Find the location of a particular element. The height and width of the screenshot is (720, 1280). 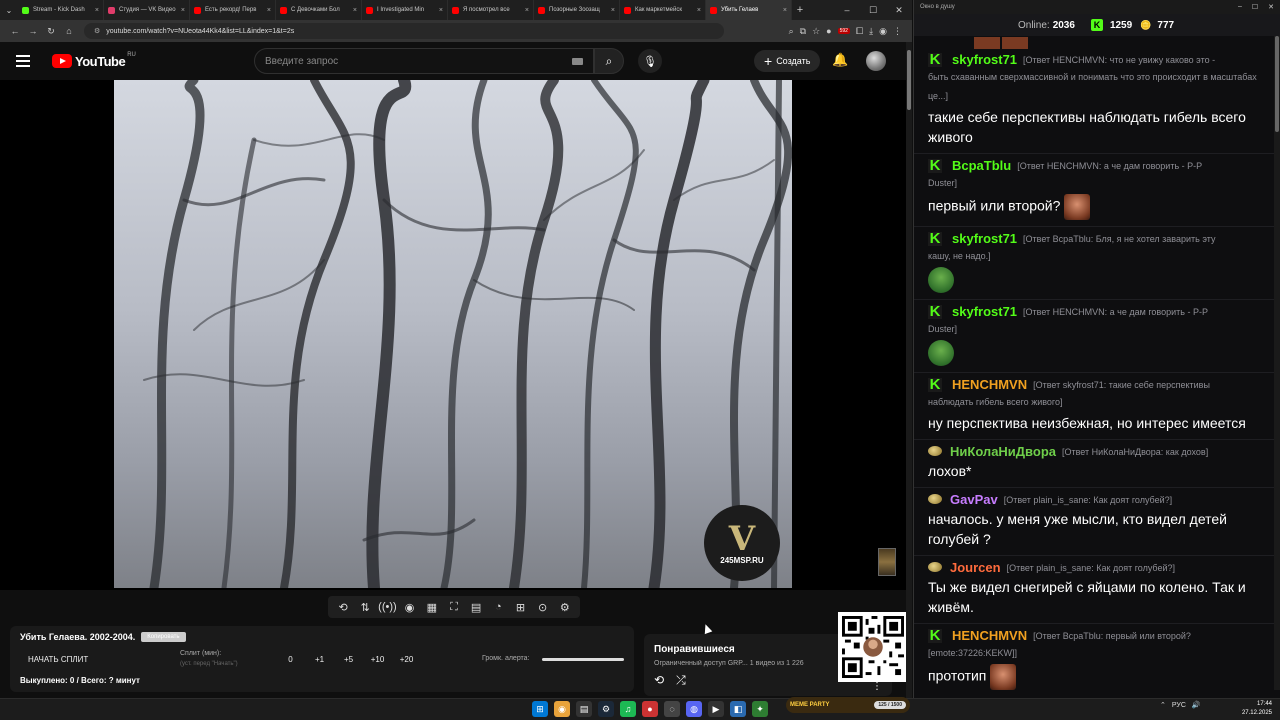

channel-watermark: V 245MSP.RU is located at coordinates (742, 543).